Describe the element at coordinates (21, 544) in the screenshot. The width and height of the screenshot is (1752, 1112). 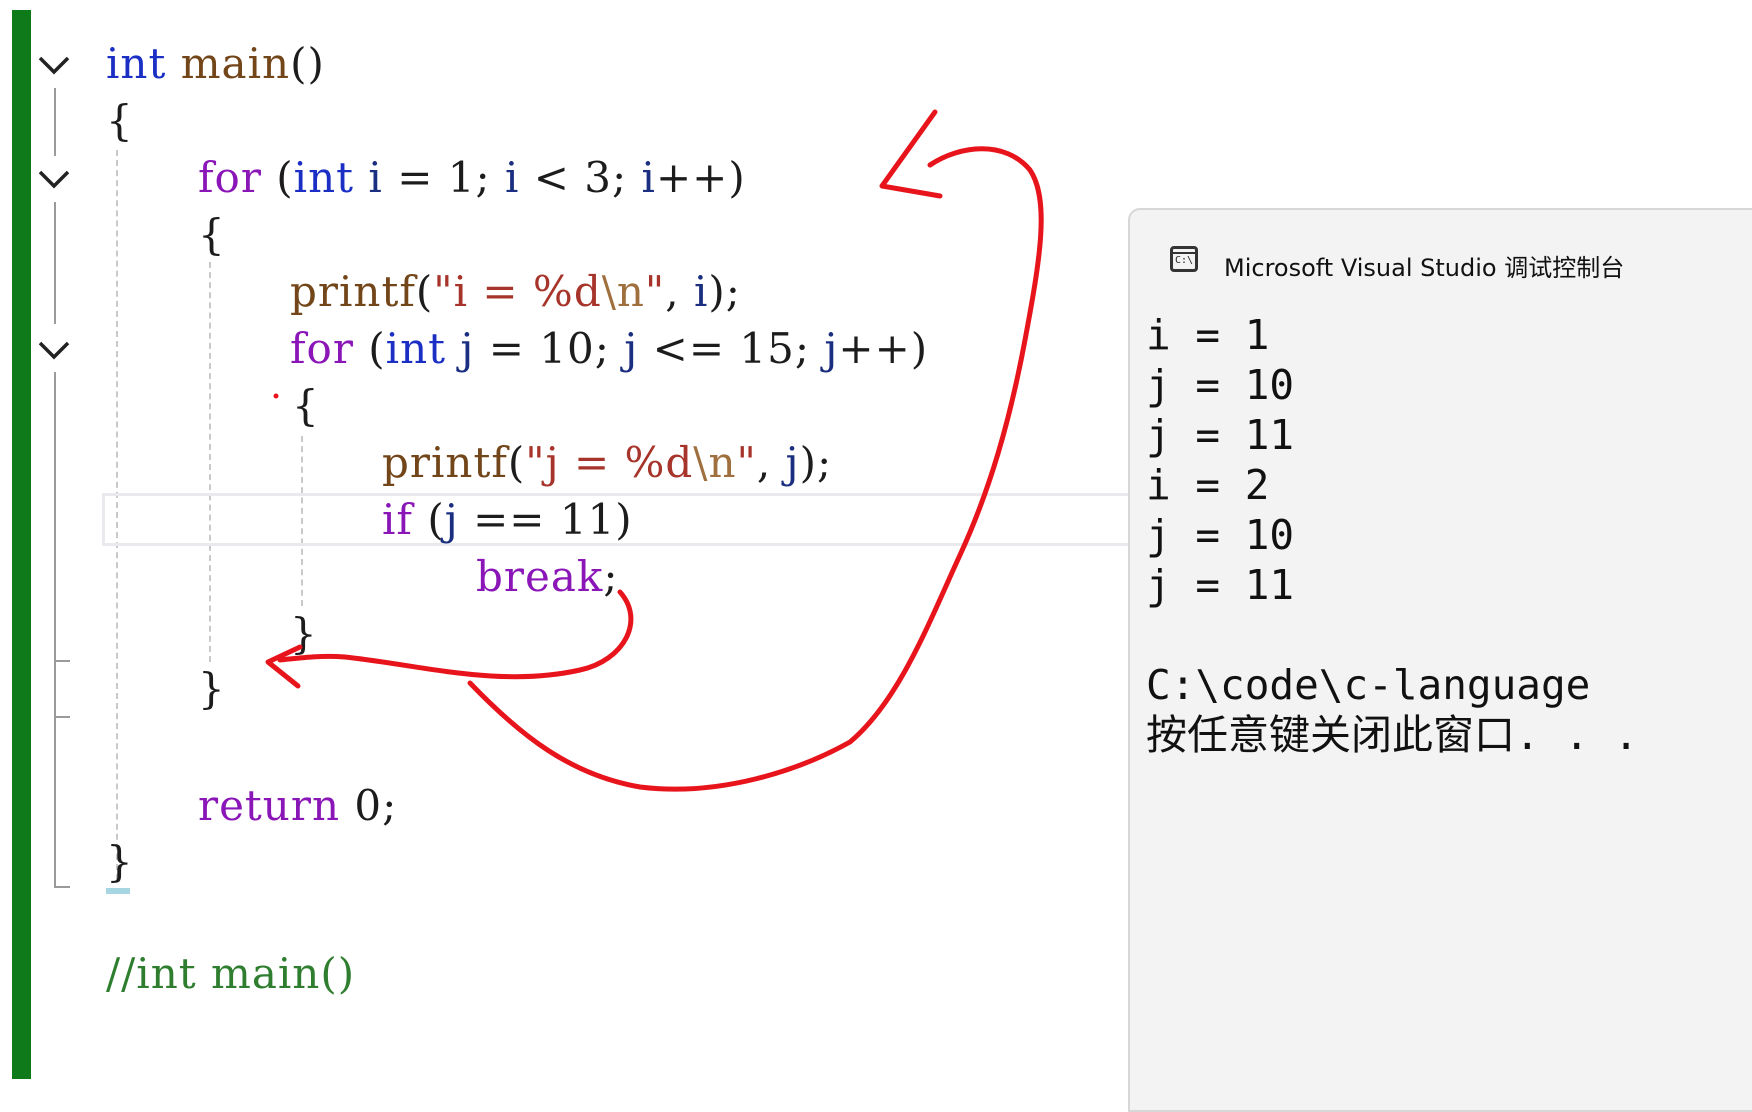
I see `change-indicator-bar` at that location.